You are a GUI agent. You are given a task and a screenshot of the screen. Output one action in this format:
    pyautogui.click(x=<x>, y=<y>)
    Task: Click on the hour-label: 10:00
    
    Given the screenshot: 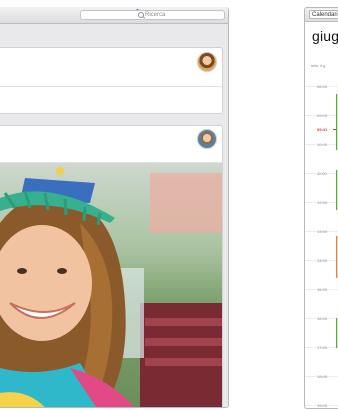 What is the action you would take?
    pyautogui.click(x=322, y=144)
    